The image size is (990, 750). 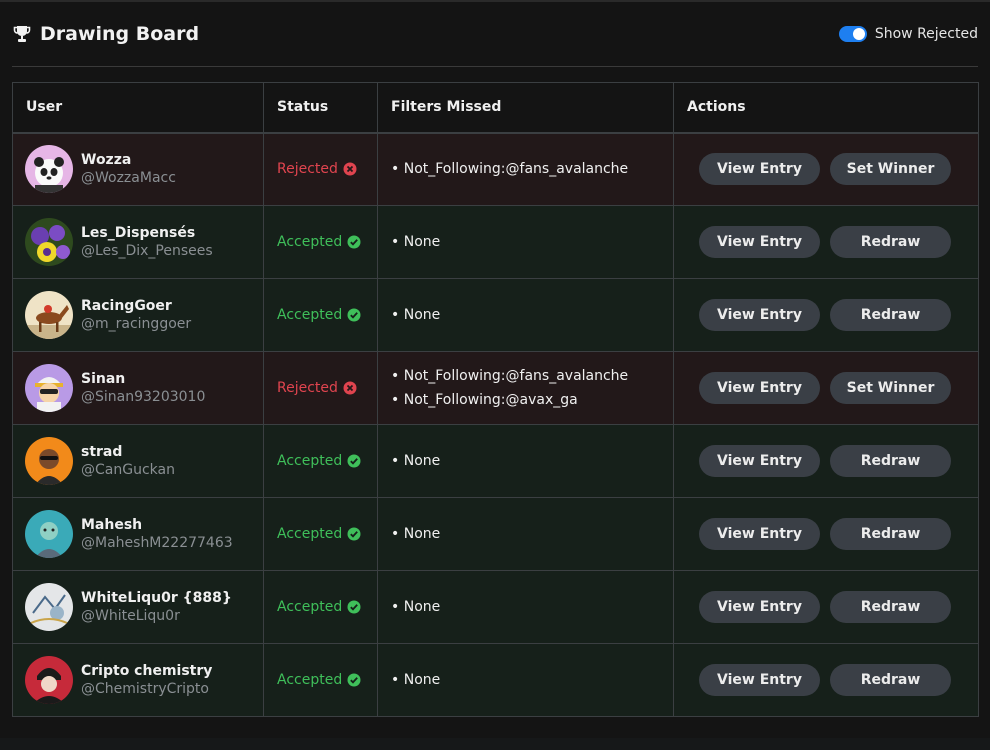 What do you see at coordinates (102, 452) in the screenshot?
I see `display-name: strad` at bounding box center [102, 452].